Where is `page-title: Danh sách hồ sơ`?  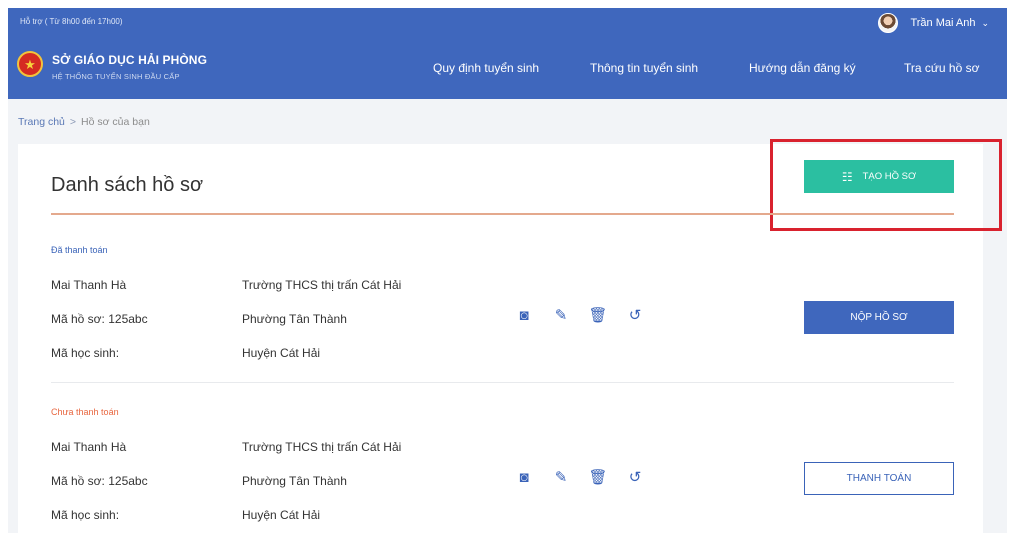 page-title: Danh sách hồ sơ is located at coordinates (127, 185).